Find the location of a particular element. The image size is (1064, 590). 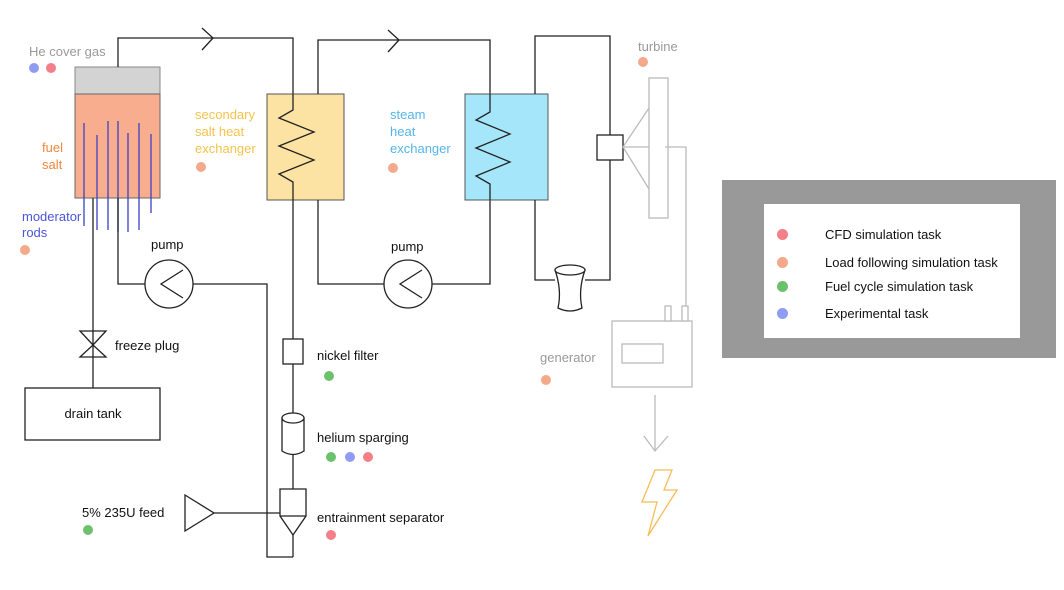

label-rods: rods is located at coordinates (35, 232).